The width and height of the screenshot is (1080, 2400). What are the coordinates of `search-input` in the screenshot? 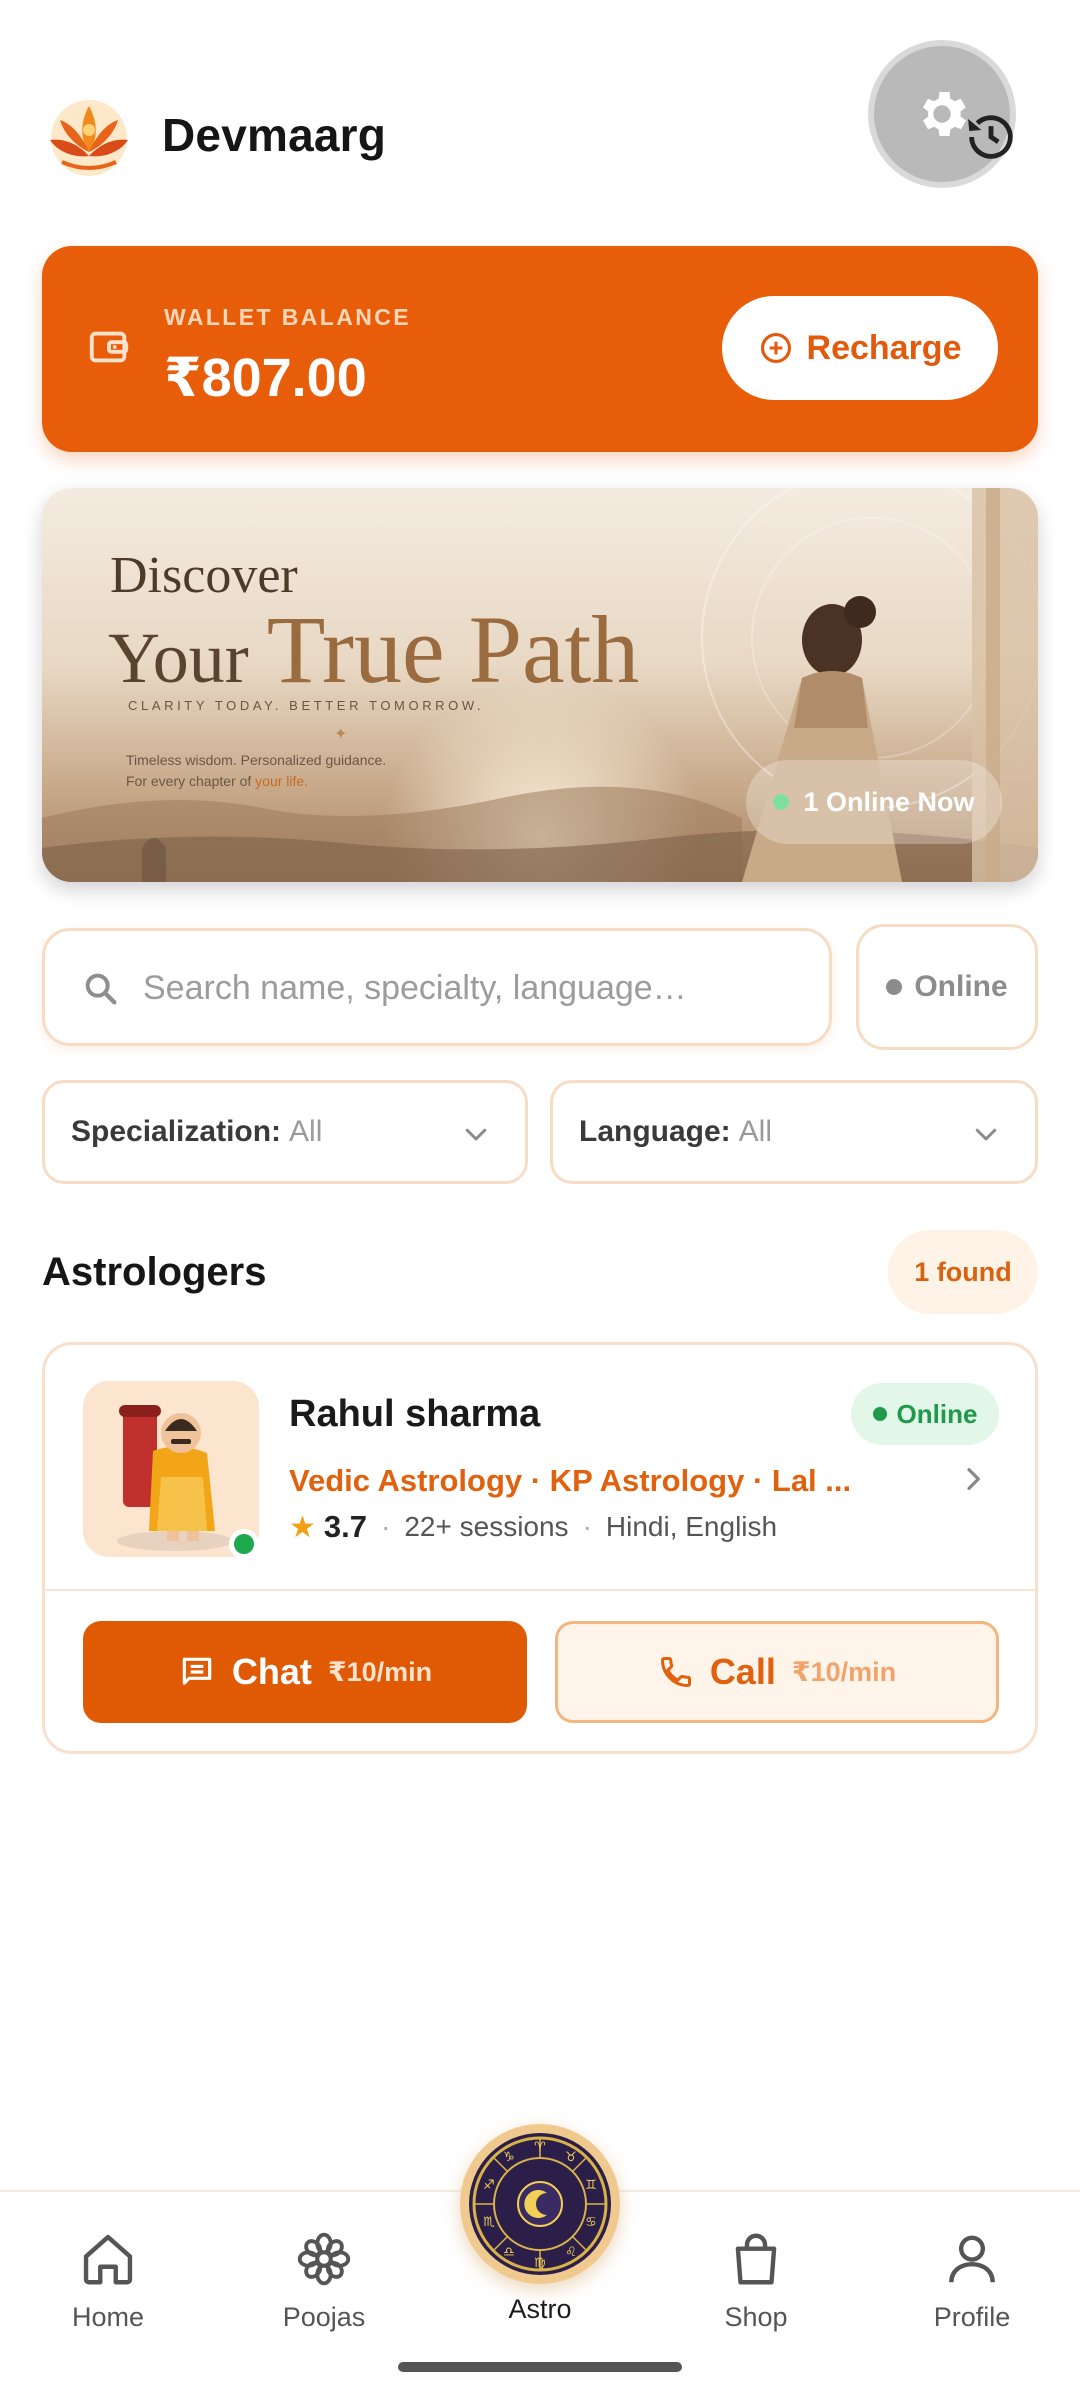 It's located at (473, 988).